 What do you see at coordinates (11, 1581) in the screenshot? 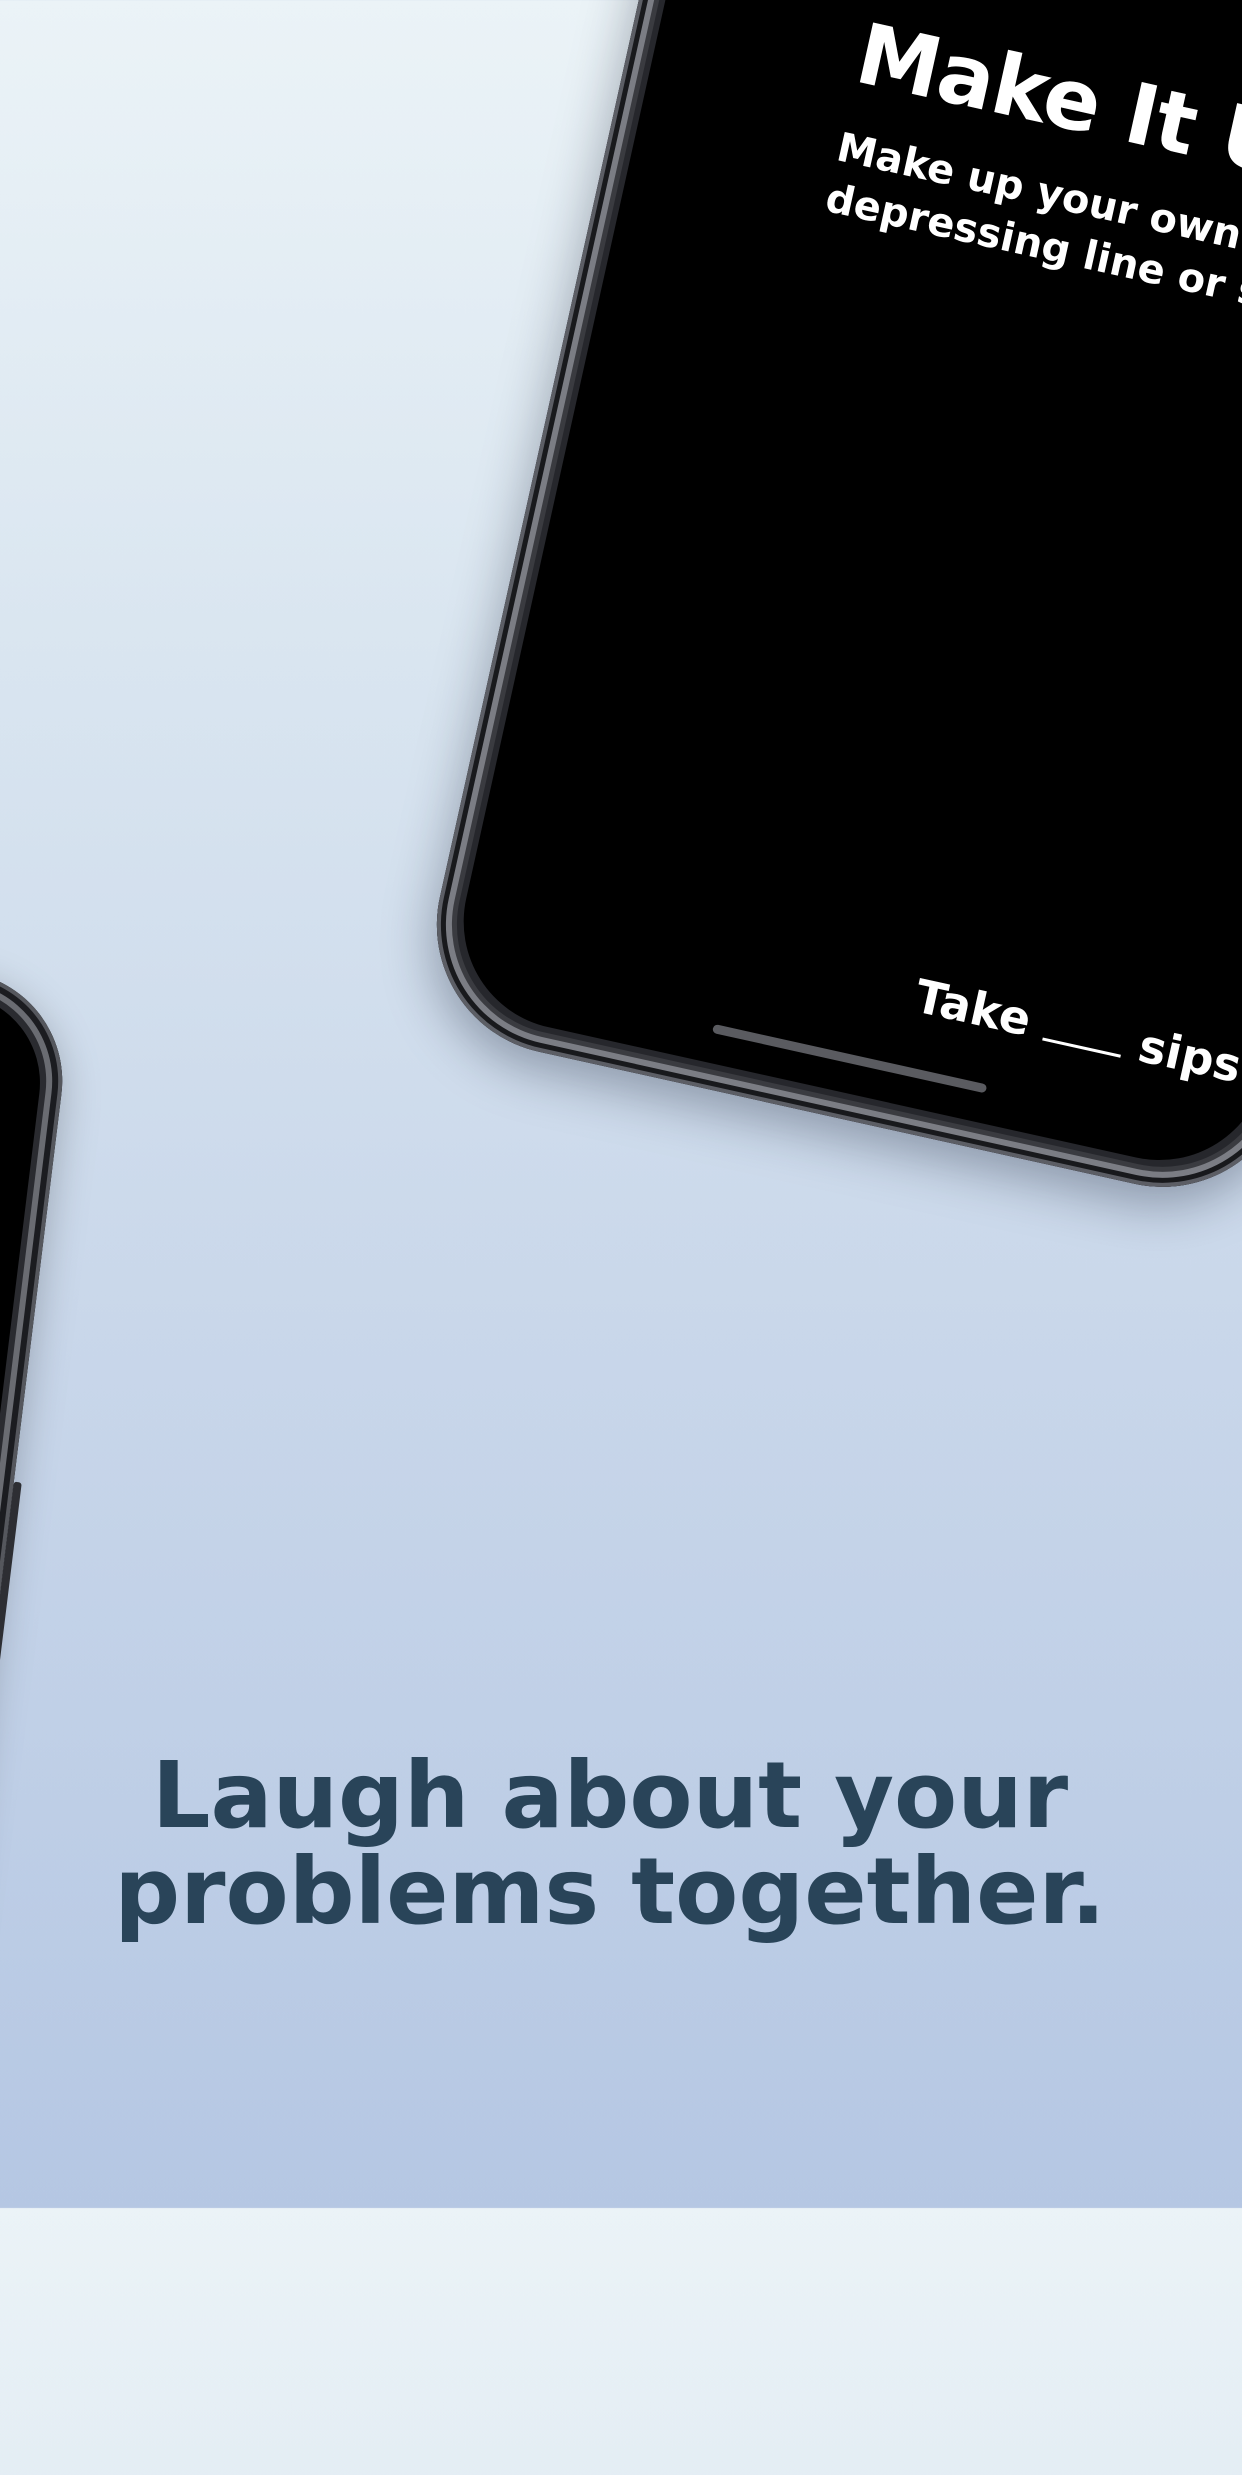
I see `secondary-phone-side-button` at bounding box center [11, 1581].